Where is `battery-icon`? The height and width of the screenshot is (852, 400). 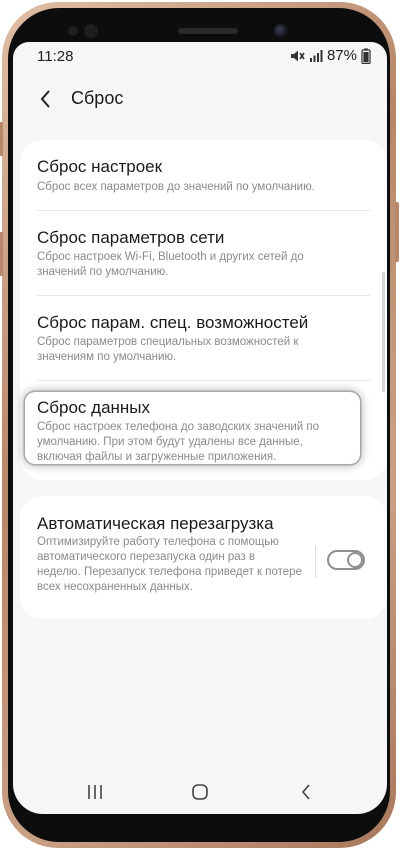
battery-icon is located at coordinates (366, 56).